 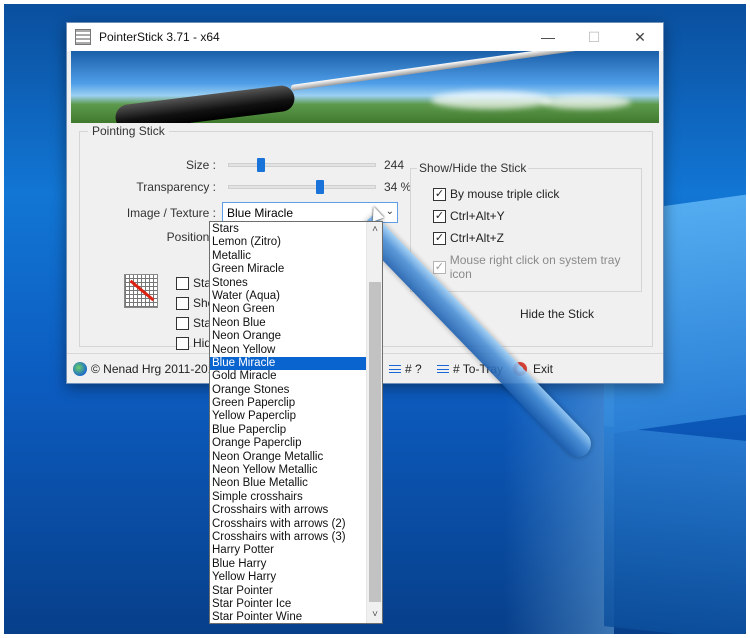 What do you see at coordinates (288, 283) in the screenshot?
I see `dropdown-option: Stones` at bounding box center [288, 283].